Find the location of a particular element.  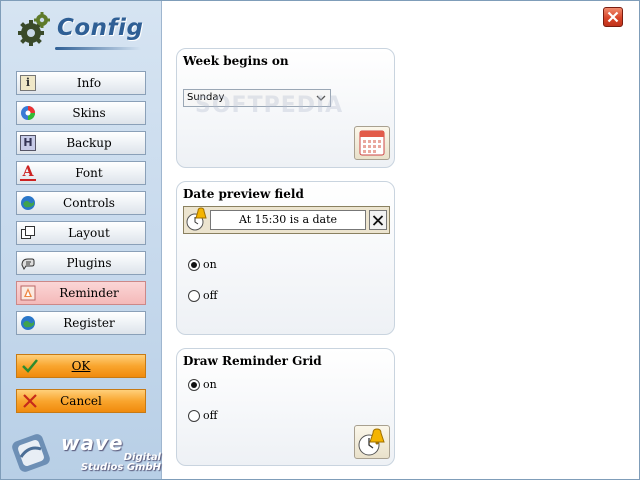

brand-name: wave is located at coordinates (92, 443).